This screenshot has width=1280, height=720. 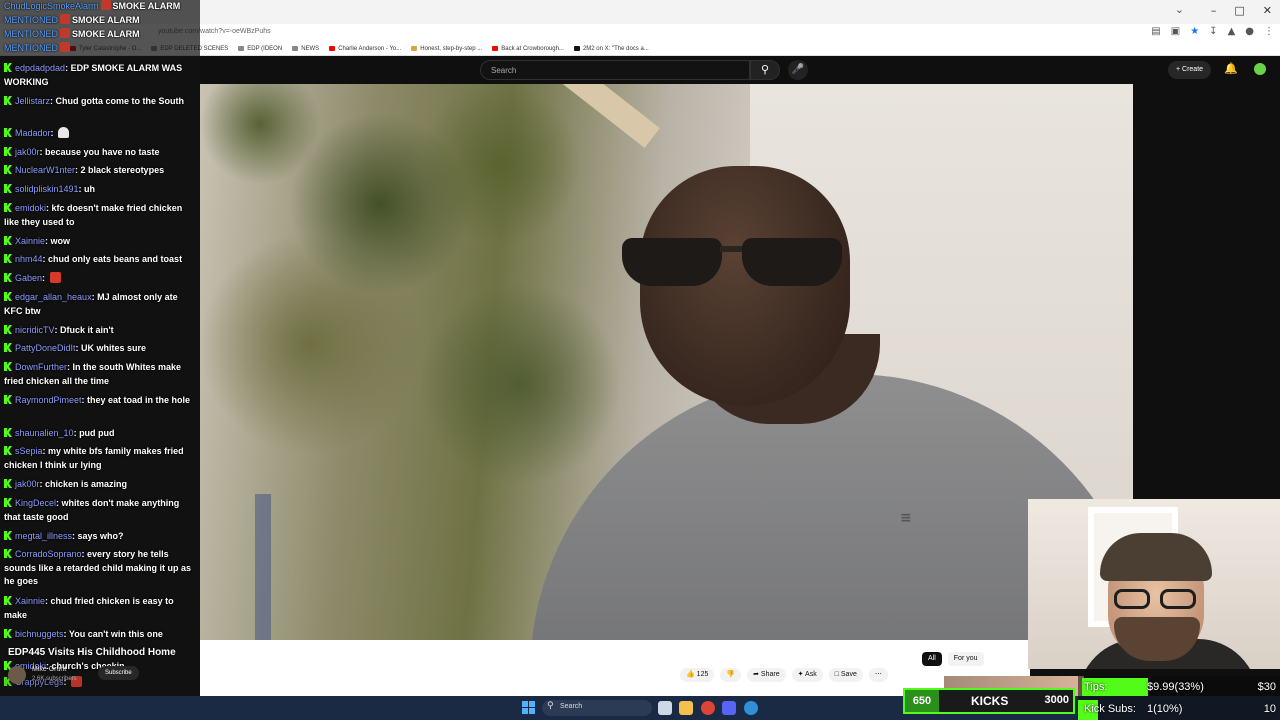 What do you see at coordinates (1178, 599) in the screenshot?
I see `right-glass` at bounding box center [1178, 599].